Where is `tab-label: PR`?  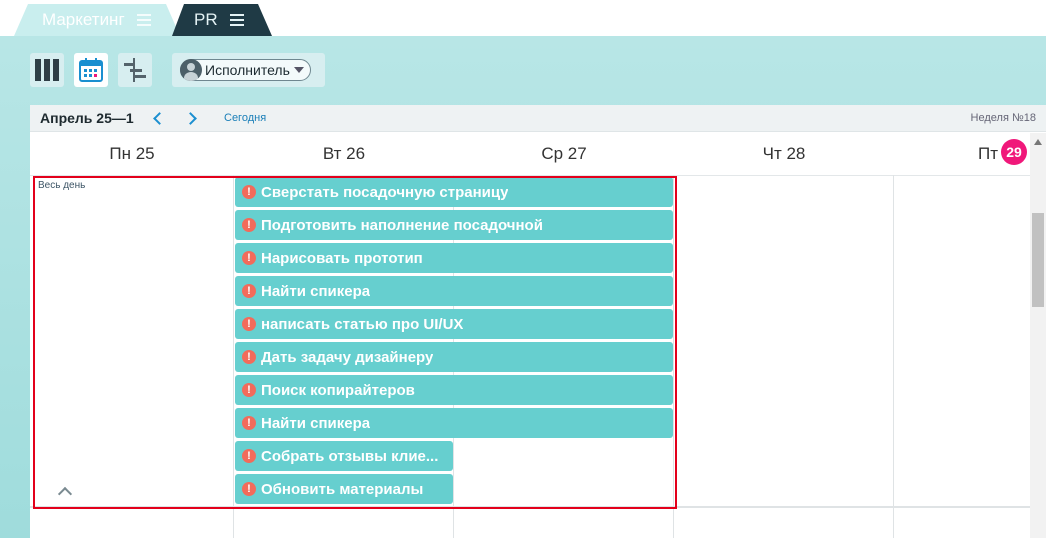 tab-label: PR is located at coordinates (206, 19).